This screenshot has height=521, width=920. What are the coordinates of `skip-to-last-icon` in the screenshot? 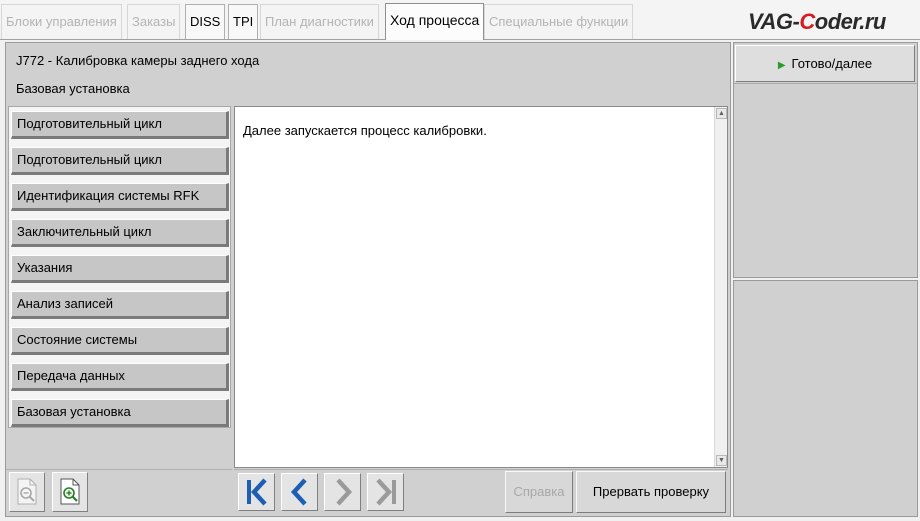 It's located at (385, 492).